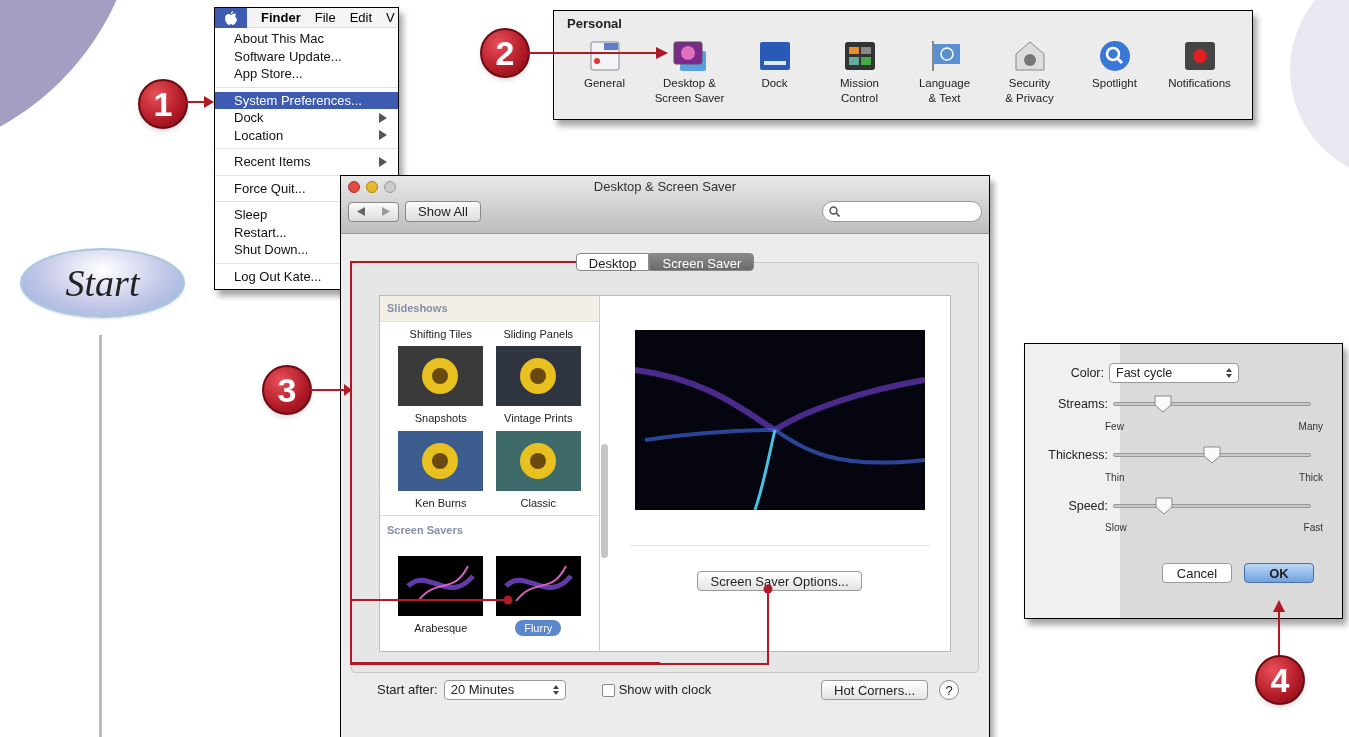 Image resolution: width=1349 pixels, height=737 pixels. I want to click on screen-saver-label: Classic, so click(538, 502).